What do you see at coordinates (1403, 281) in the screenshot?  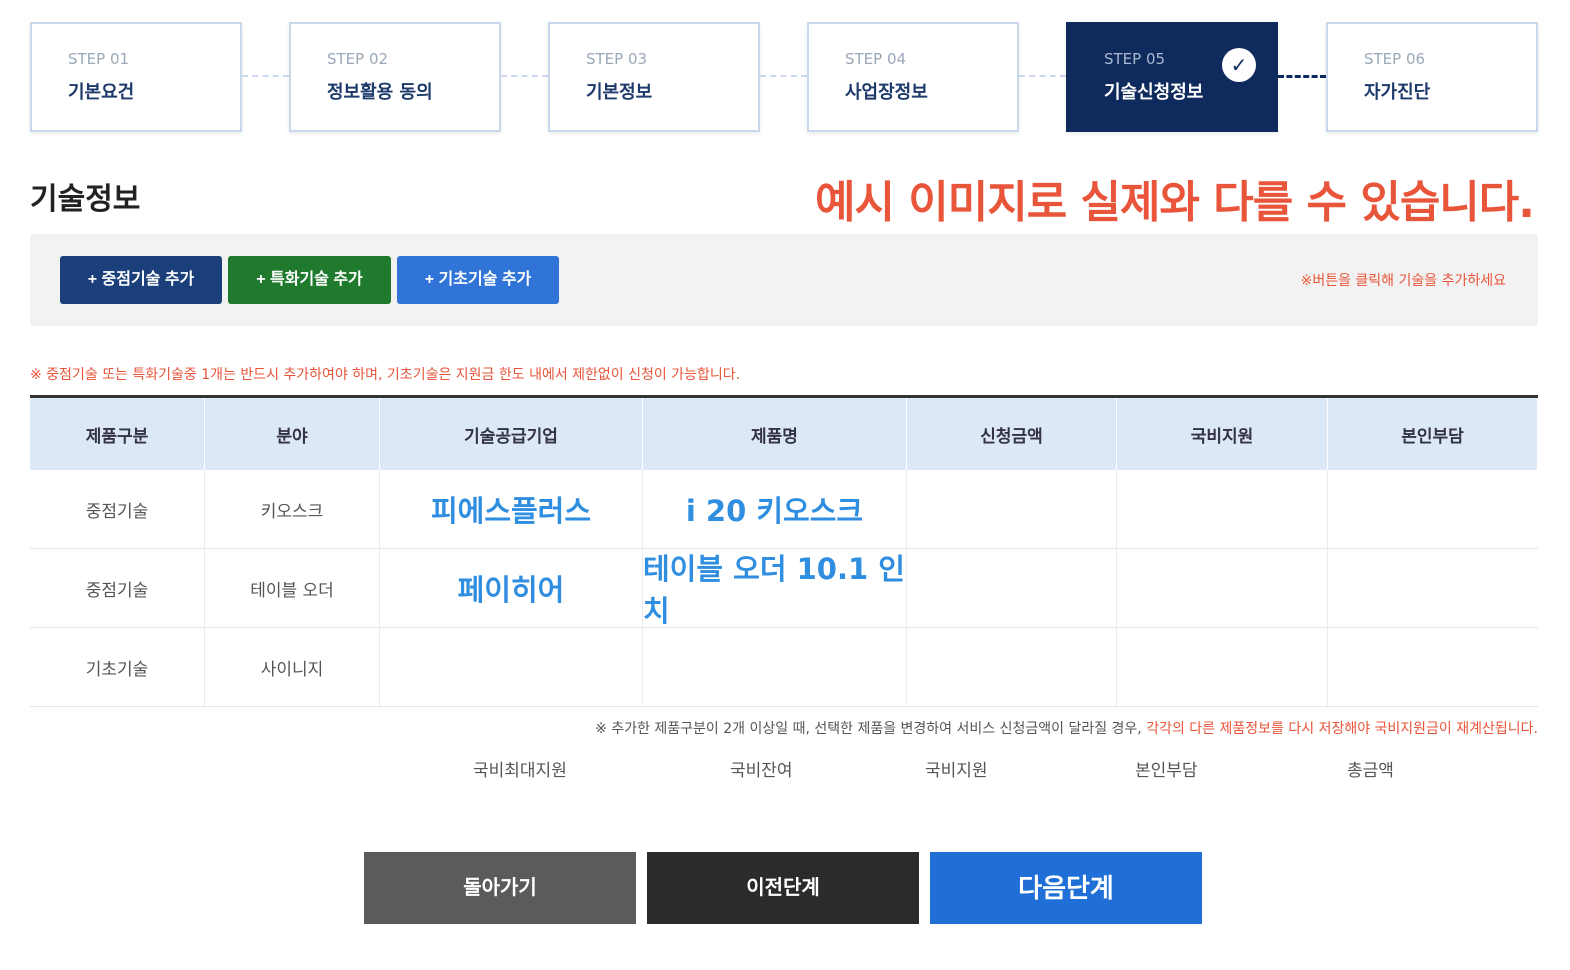 I see `panel-hint: ※버튼을 클릭해 기술을 추가하세요` at bounding box center [1403, 281].